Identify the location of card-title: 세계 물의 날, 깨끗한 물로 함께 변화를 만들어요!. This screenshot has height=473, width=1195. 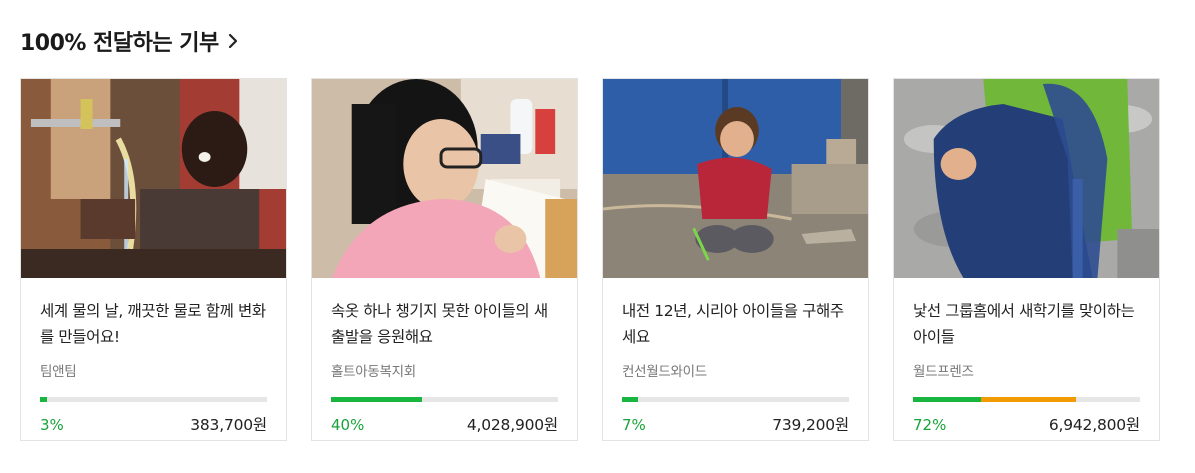
(153, 324).